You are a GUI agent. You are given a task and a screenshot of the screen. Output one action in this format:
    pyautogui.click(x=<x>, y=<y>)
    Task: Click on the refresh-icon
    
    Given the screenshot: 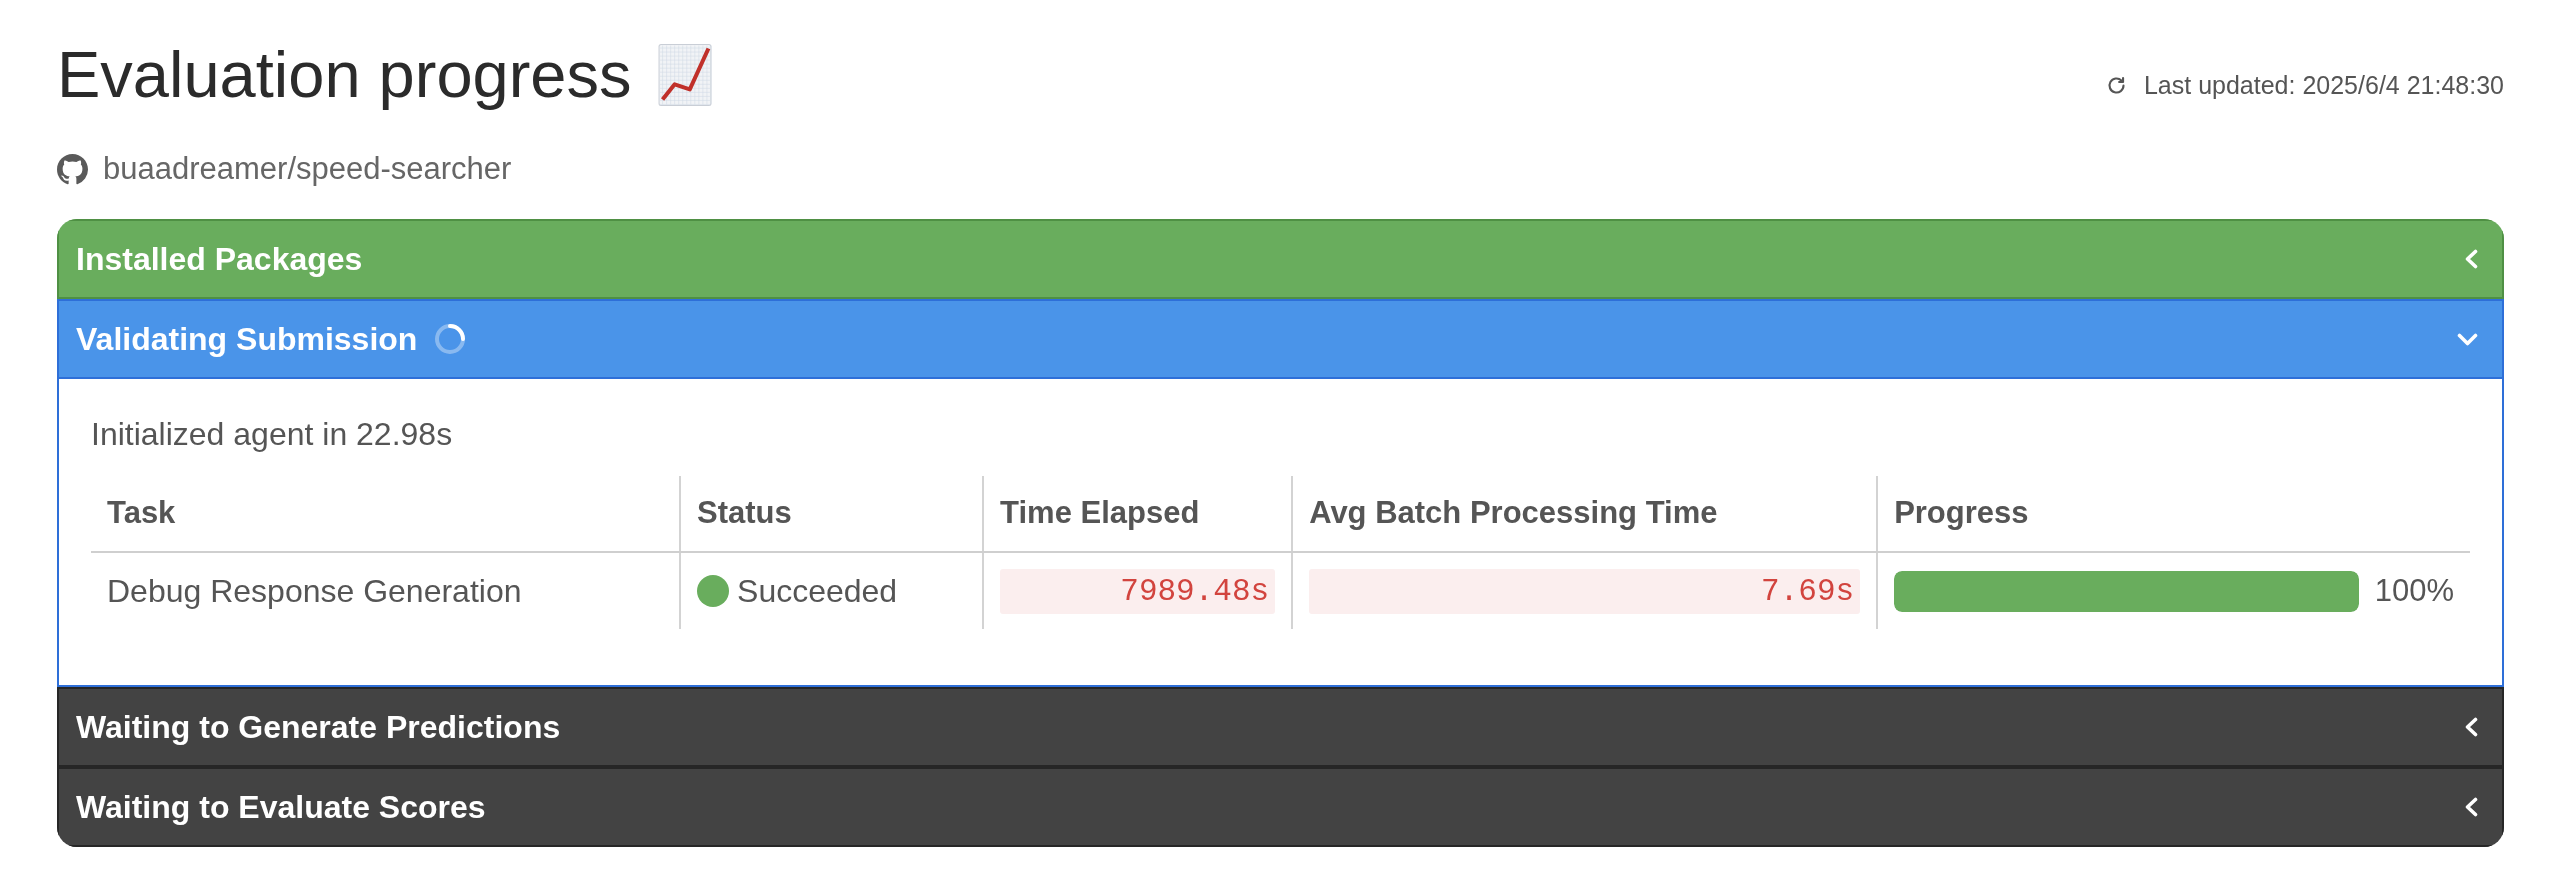 What is the action you would take?
    pyautogui.click(x=2116, y=85)
    